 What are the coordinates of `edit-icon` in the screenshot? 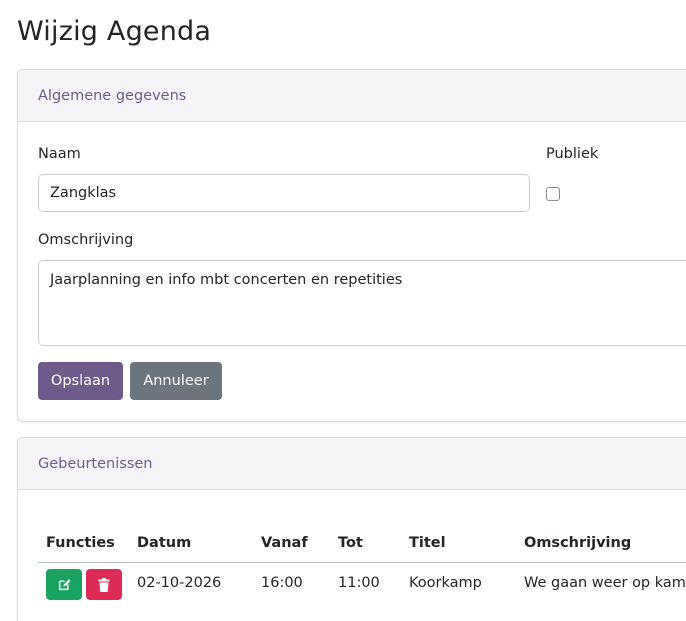 It's located at (64, 585).